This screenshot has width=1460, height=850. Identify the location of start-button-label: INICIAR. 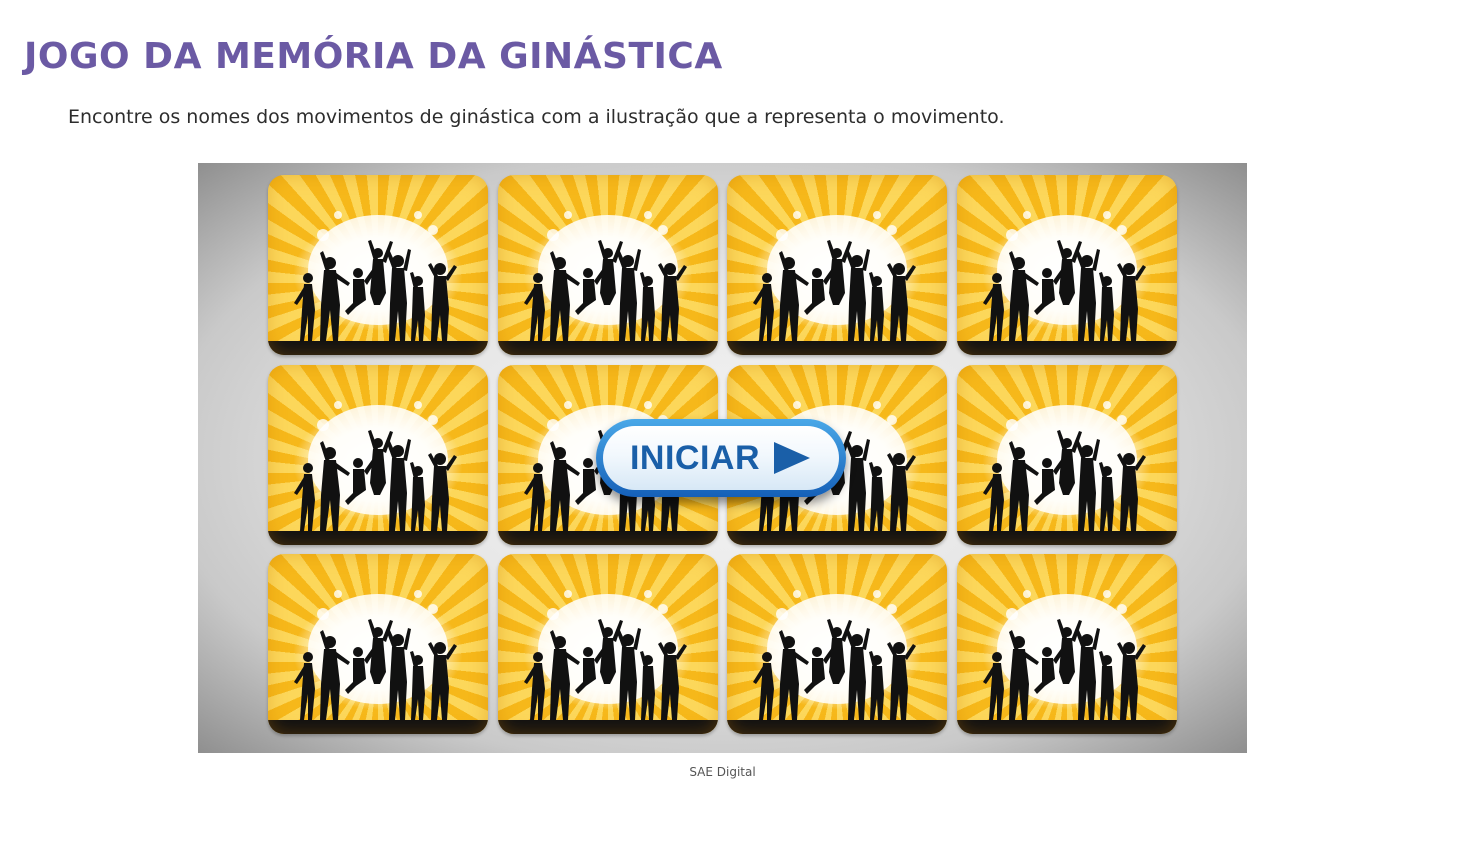
(695, 457).